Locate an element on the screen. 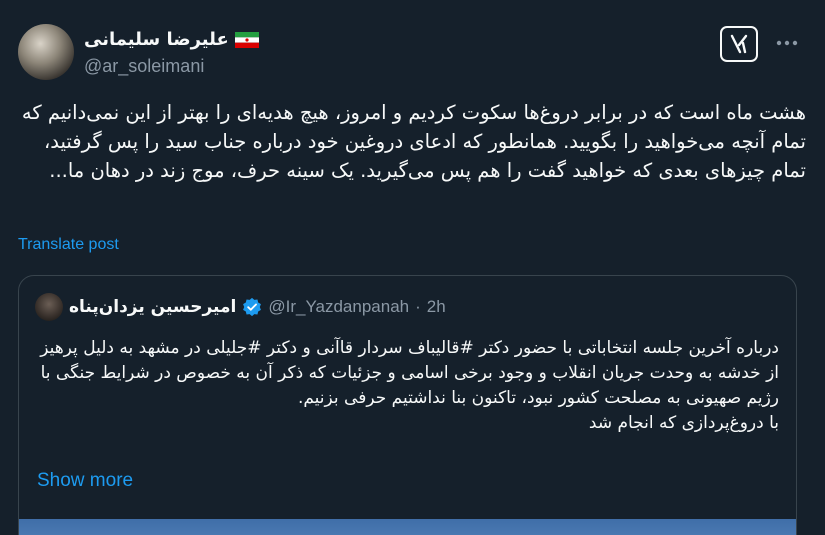  author-handle: @ar_soleimani is located at coordinates (144, 66).